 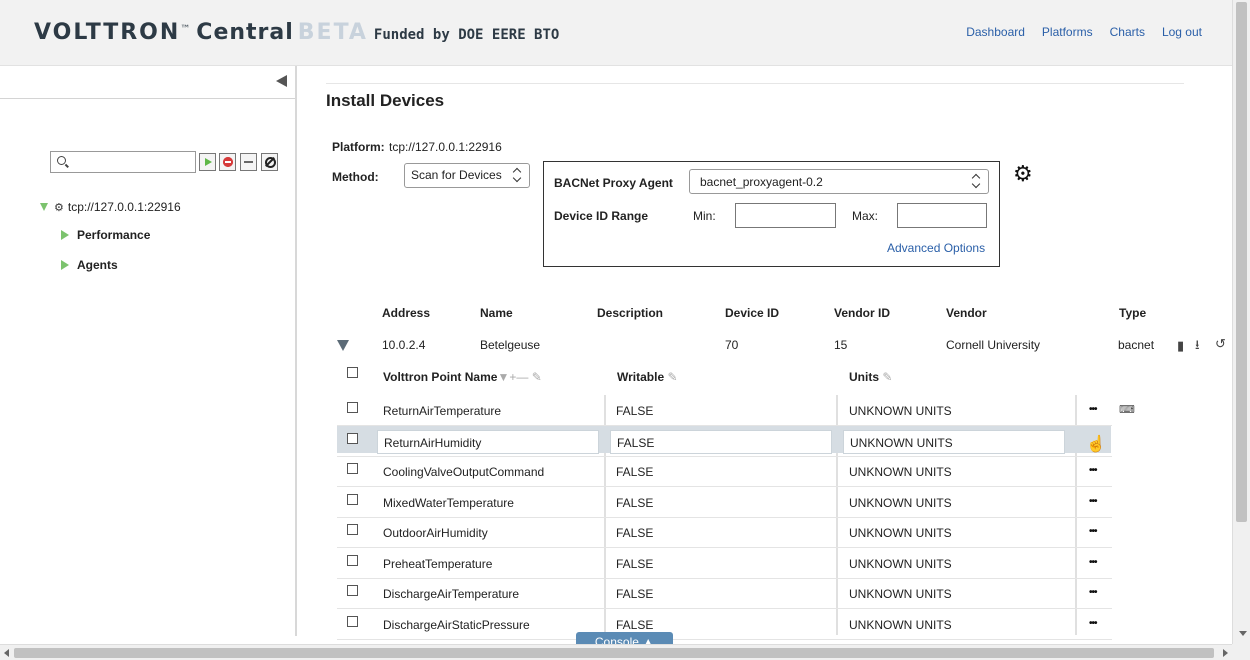 I want to click on platform-value: tcp://127.0.0.1:22916, so click(x=445, y=147).